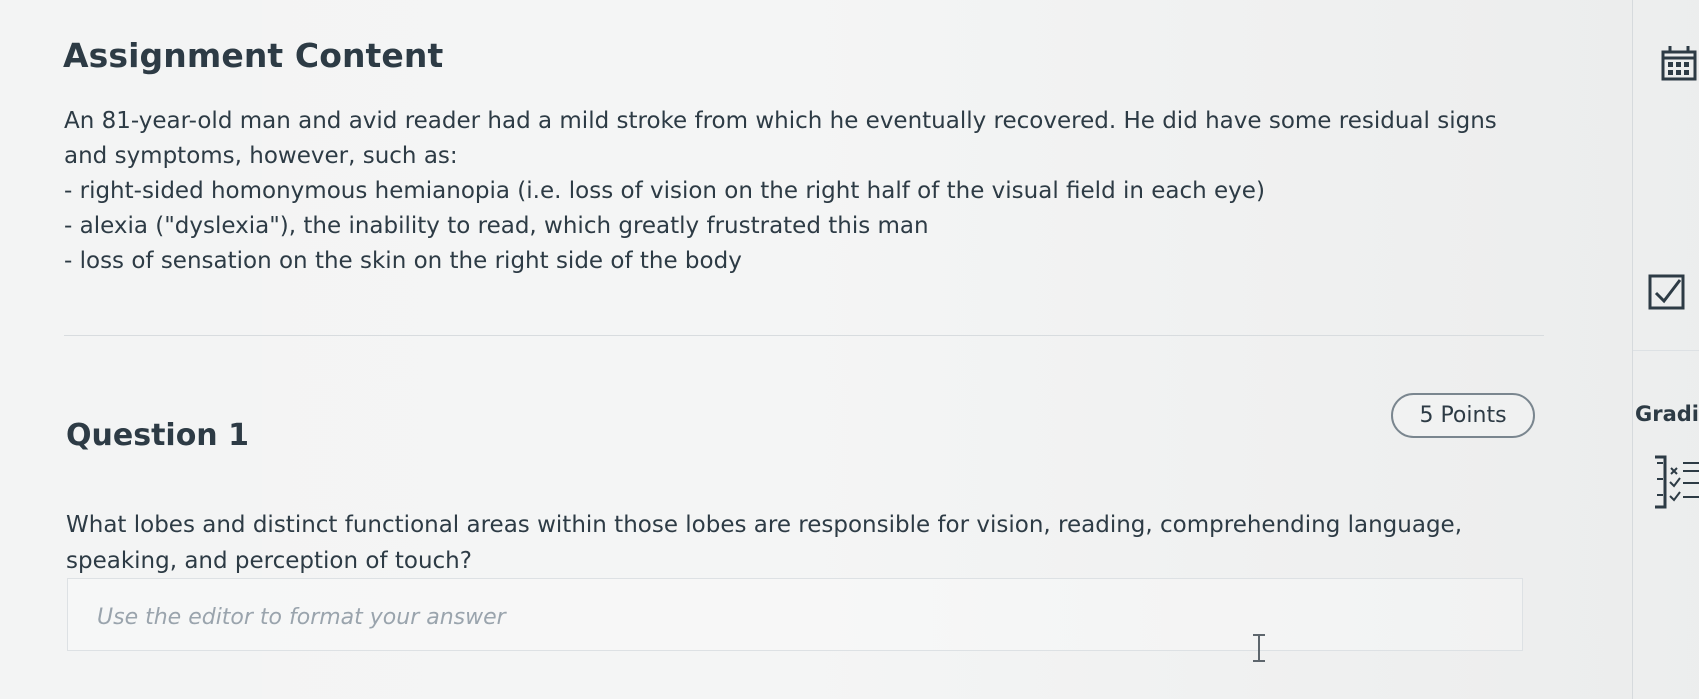 The height and width of the screenshot is (699, 1699). I want to click on question-title: Question 1, so click(157, 435).